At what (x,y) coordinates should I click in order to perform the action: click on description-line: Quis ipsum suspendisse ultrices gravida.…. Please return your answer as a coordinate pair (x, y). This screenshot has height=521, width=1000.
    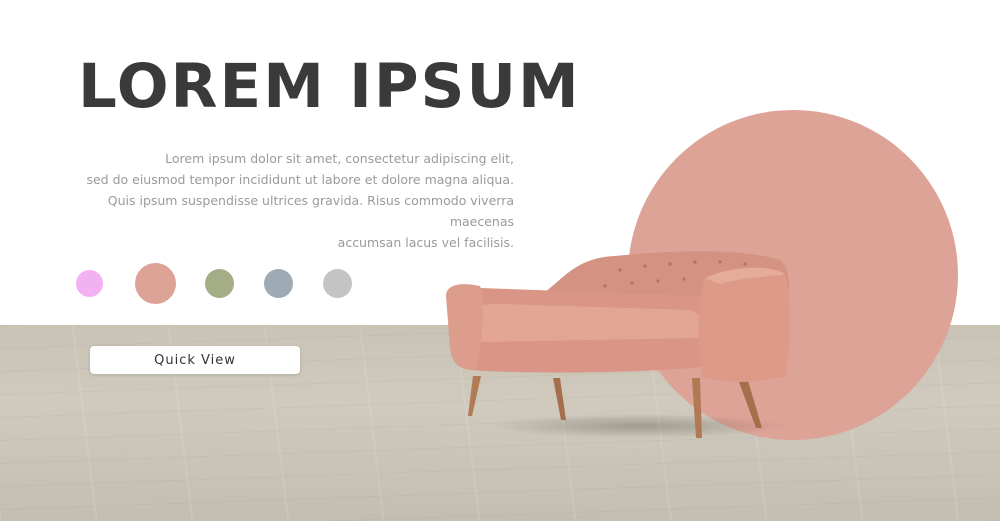
    Looking at the image, I should click on (310, 211).